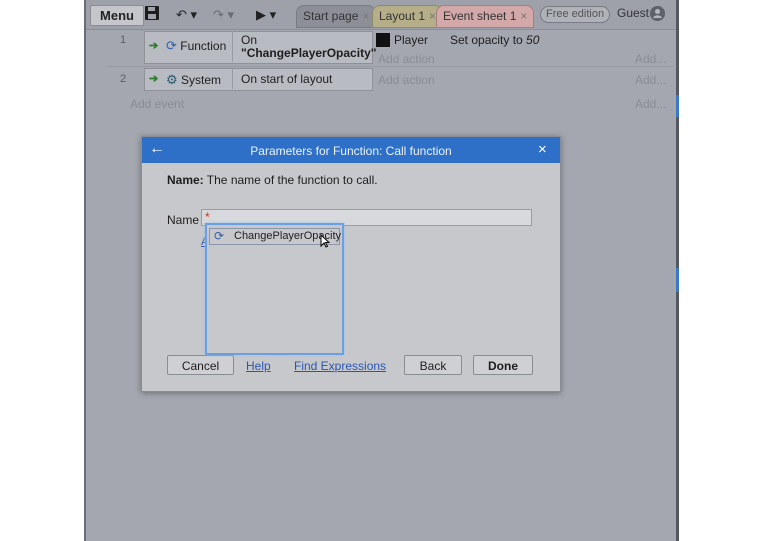  I want to click on tab-start-page: Start page ×, so click(336, 16).